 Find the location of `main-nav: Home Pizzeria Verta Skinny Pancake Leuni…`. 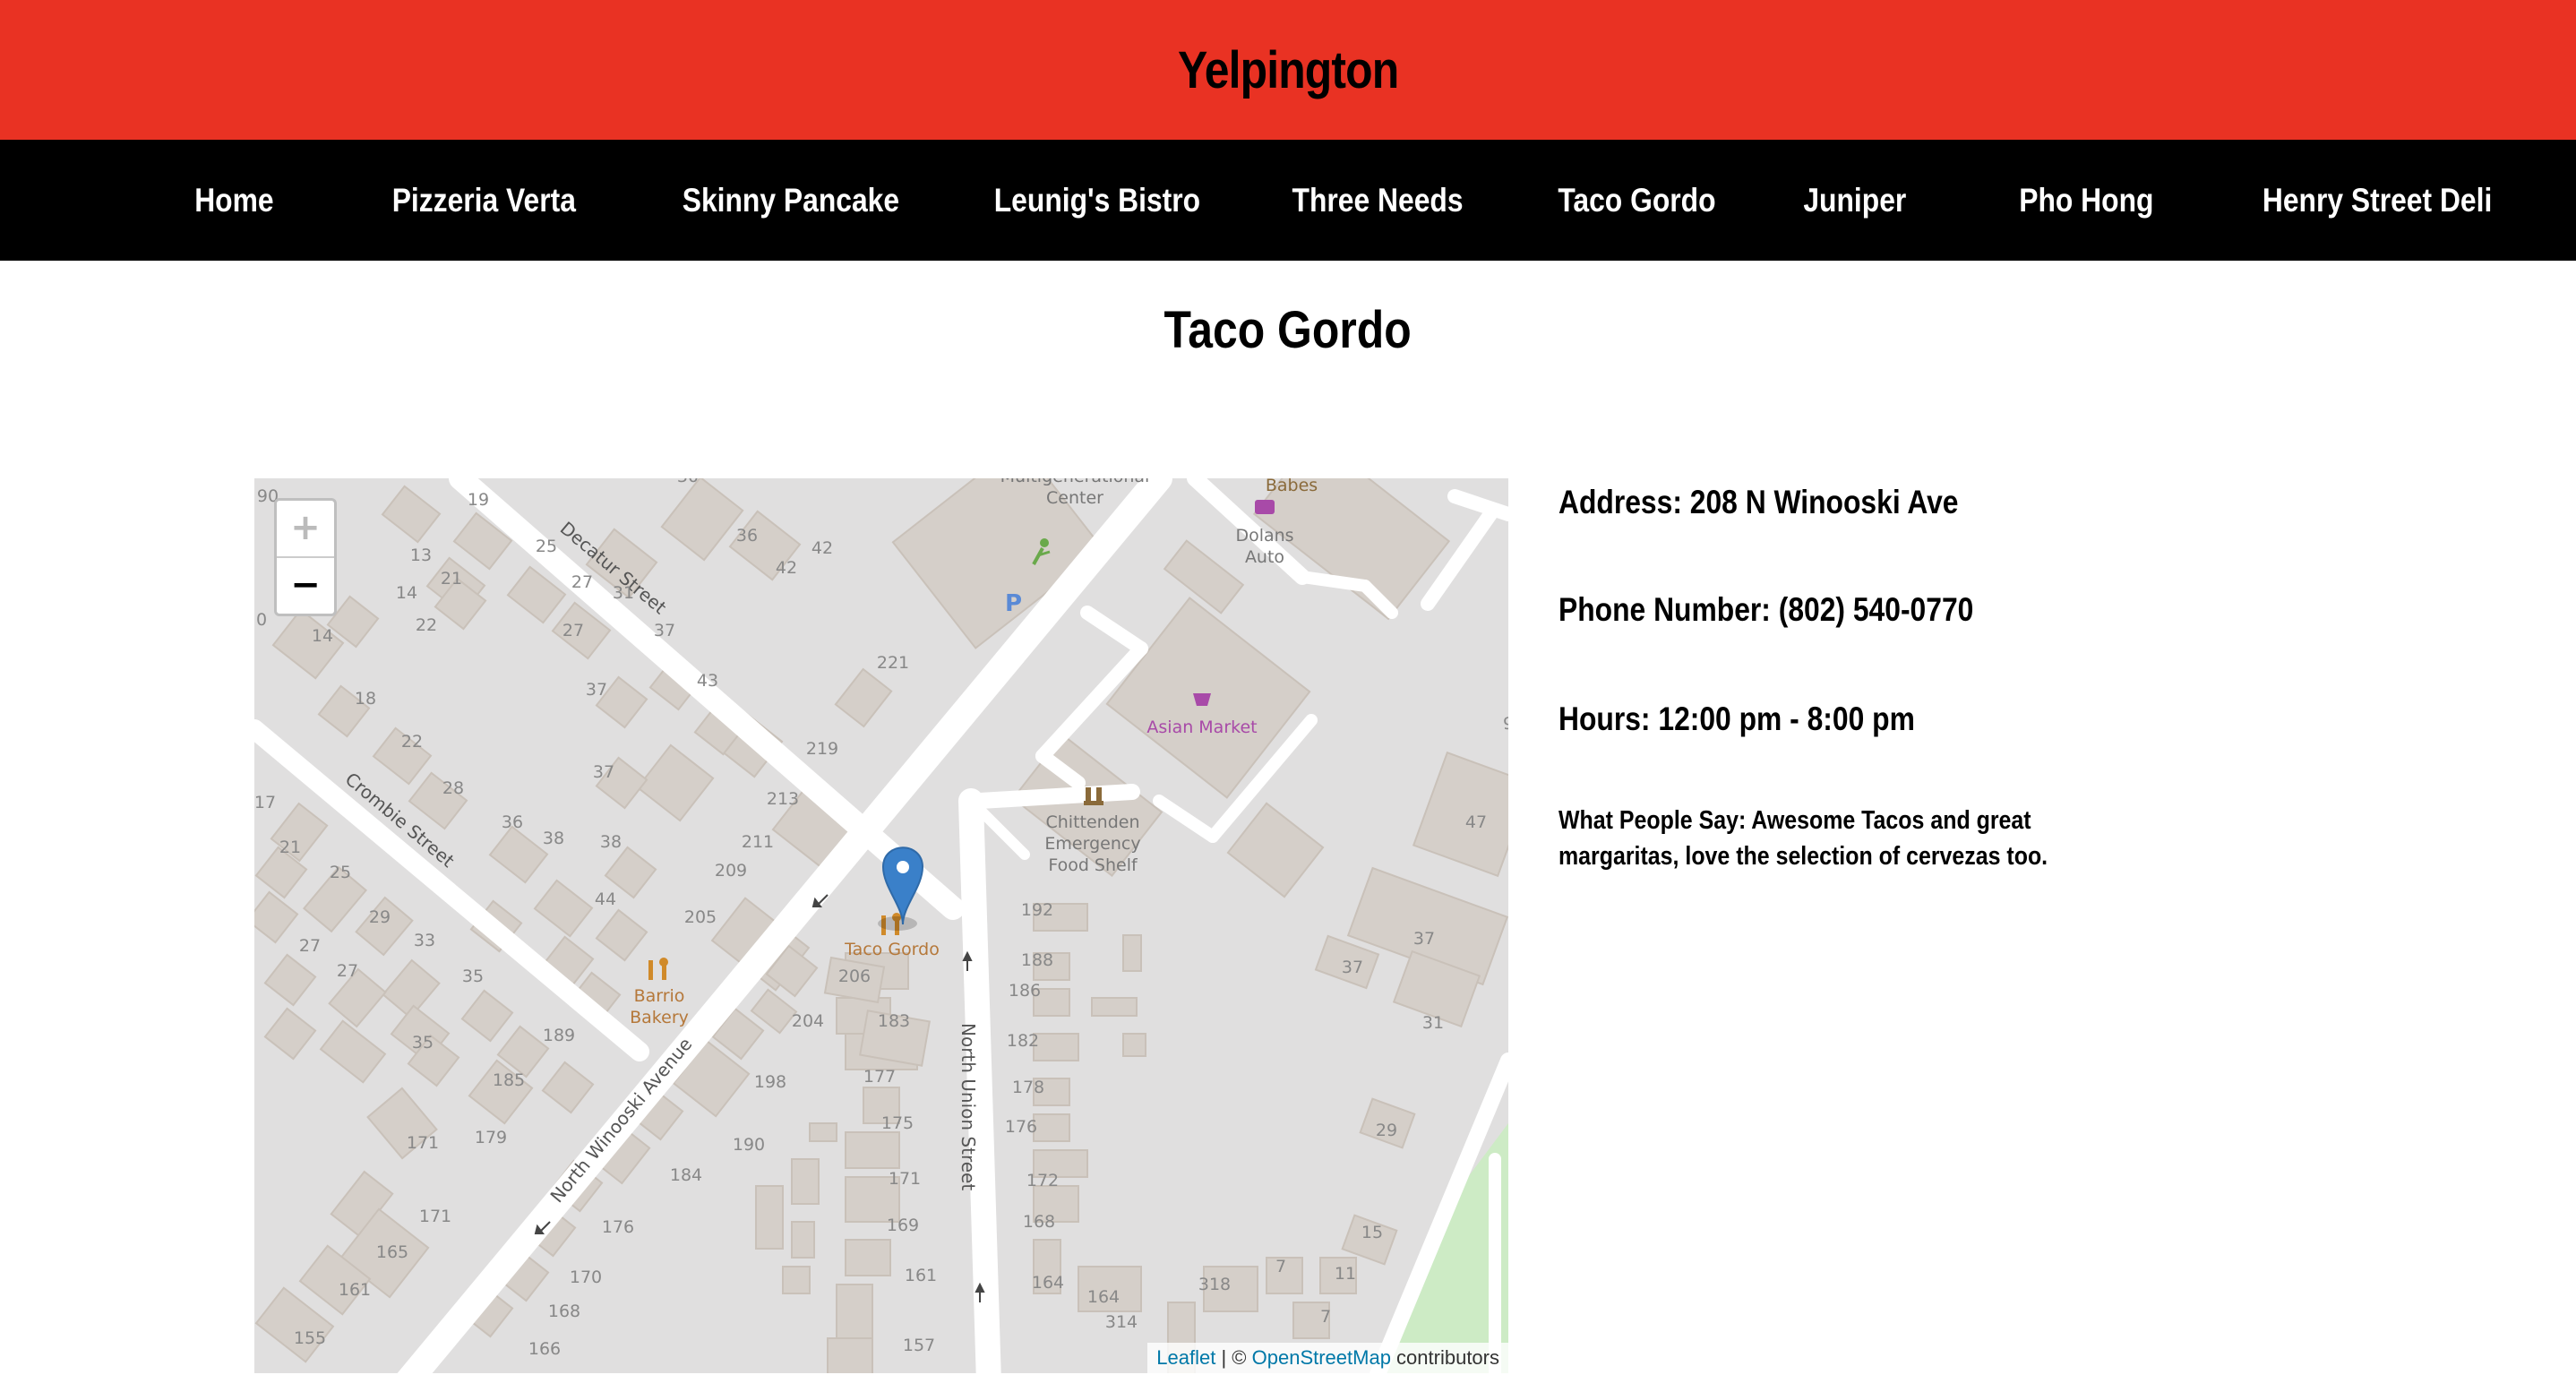

main-nav: Home Pizzeria Verta Skinny Pancake Leuni… is located at coordinates (1288, 200).